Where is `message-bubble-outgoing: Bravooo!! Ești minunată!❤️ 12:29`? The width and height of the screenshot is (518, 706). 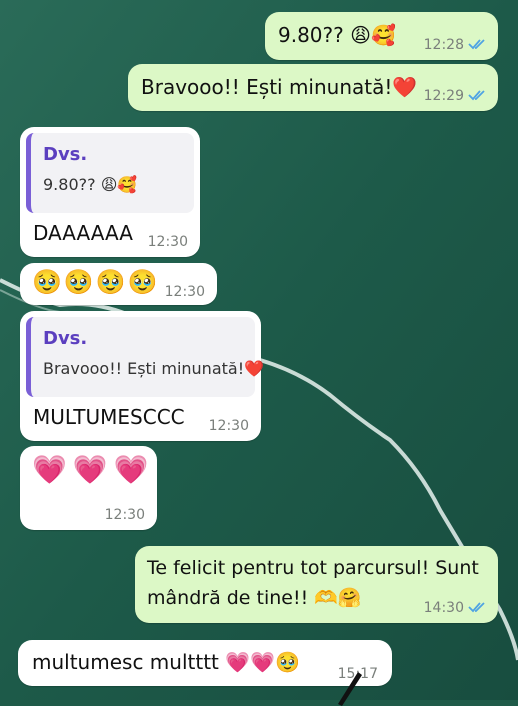
message-bubble-outgoing: Bravooo!! Ești minunată!❤️ 12:29 is located at coordinates (313, 87).